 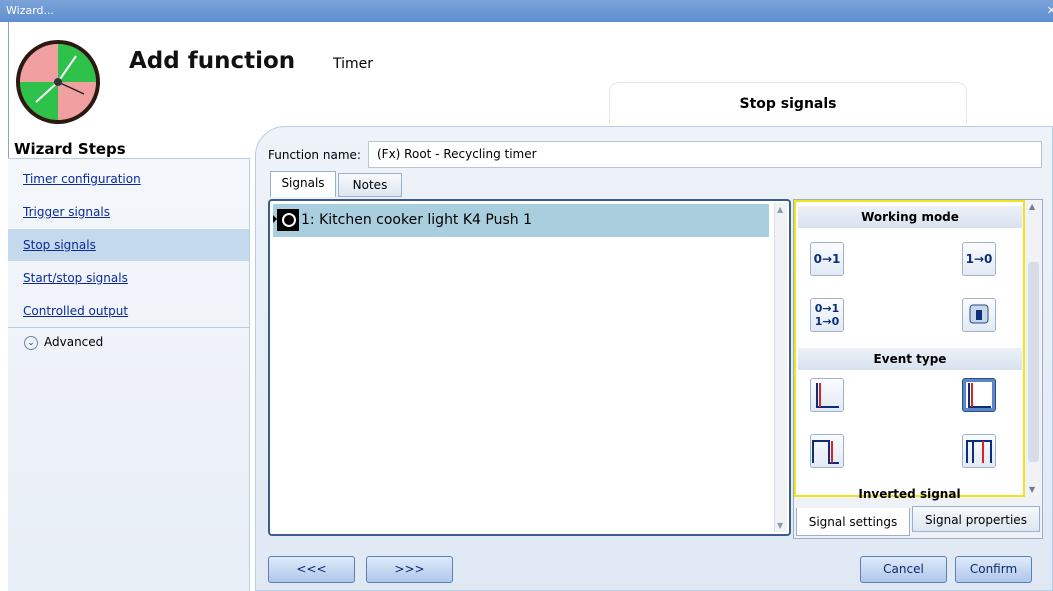 I want to click on close-icon: ✕, so click(x=1050, y=11).